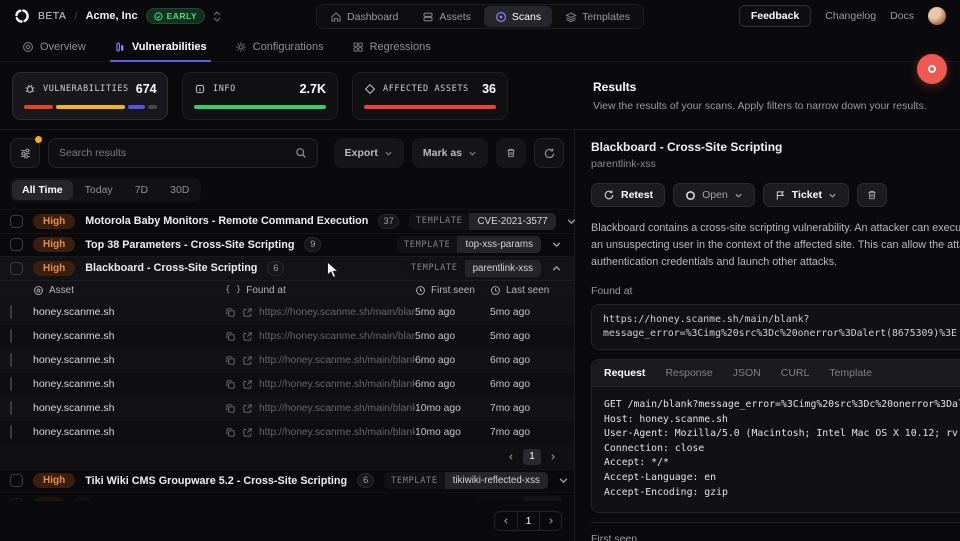  What do you see at coordinates (391, 46) in the screenshot?
I see `tab-regressions: Regressions` at bounding box center [391, 46].